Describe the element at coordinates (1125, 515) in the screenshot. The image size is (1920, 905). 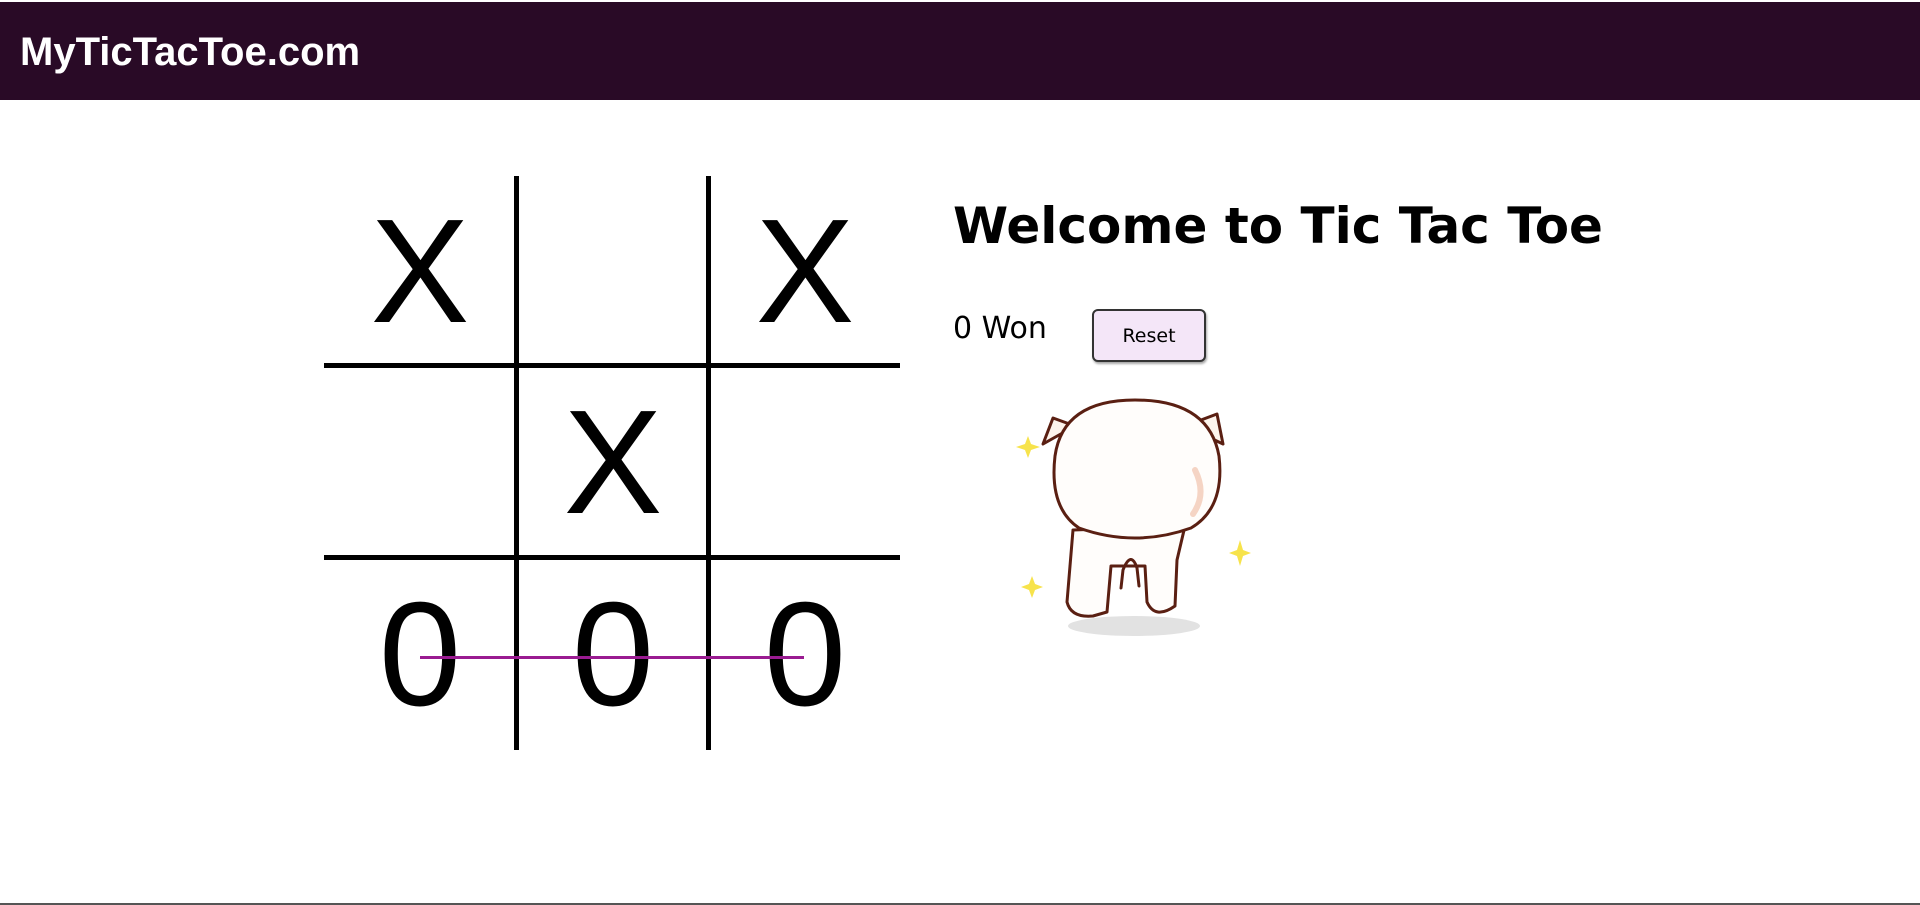
I see `cat-celebration-image` at that location.